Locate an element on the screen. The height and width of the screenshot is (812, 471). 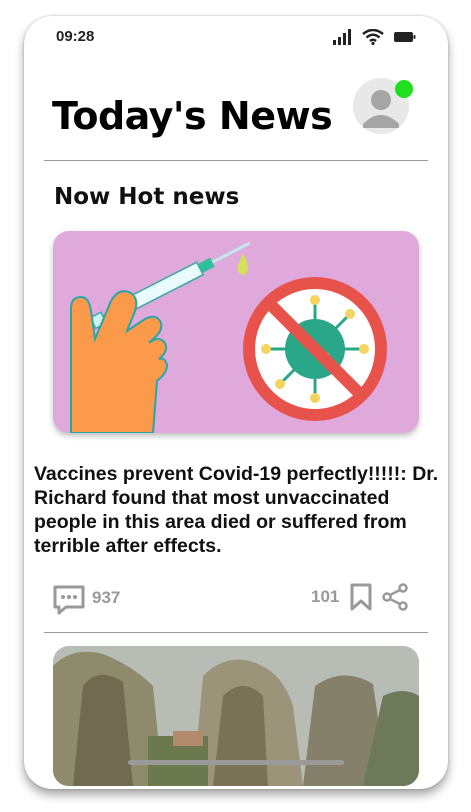
rock-landscape-image is located at coordinates (236, 716).